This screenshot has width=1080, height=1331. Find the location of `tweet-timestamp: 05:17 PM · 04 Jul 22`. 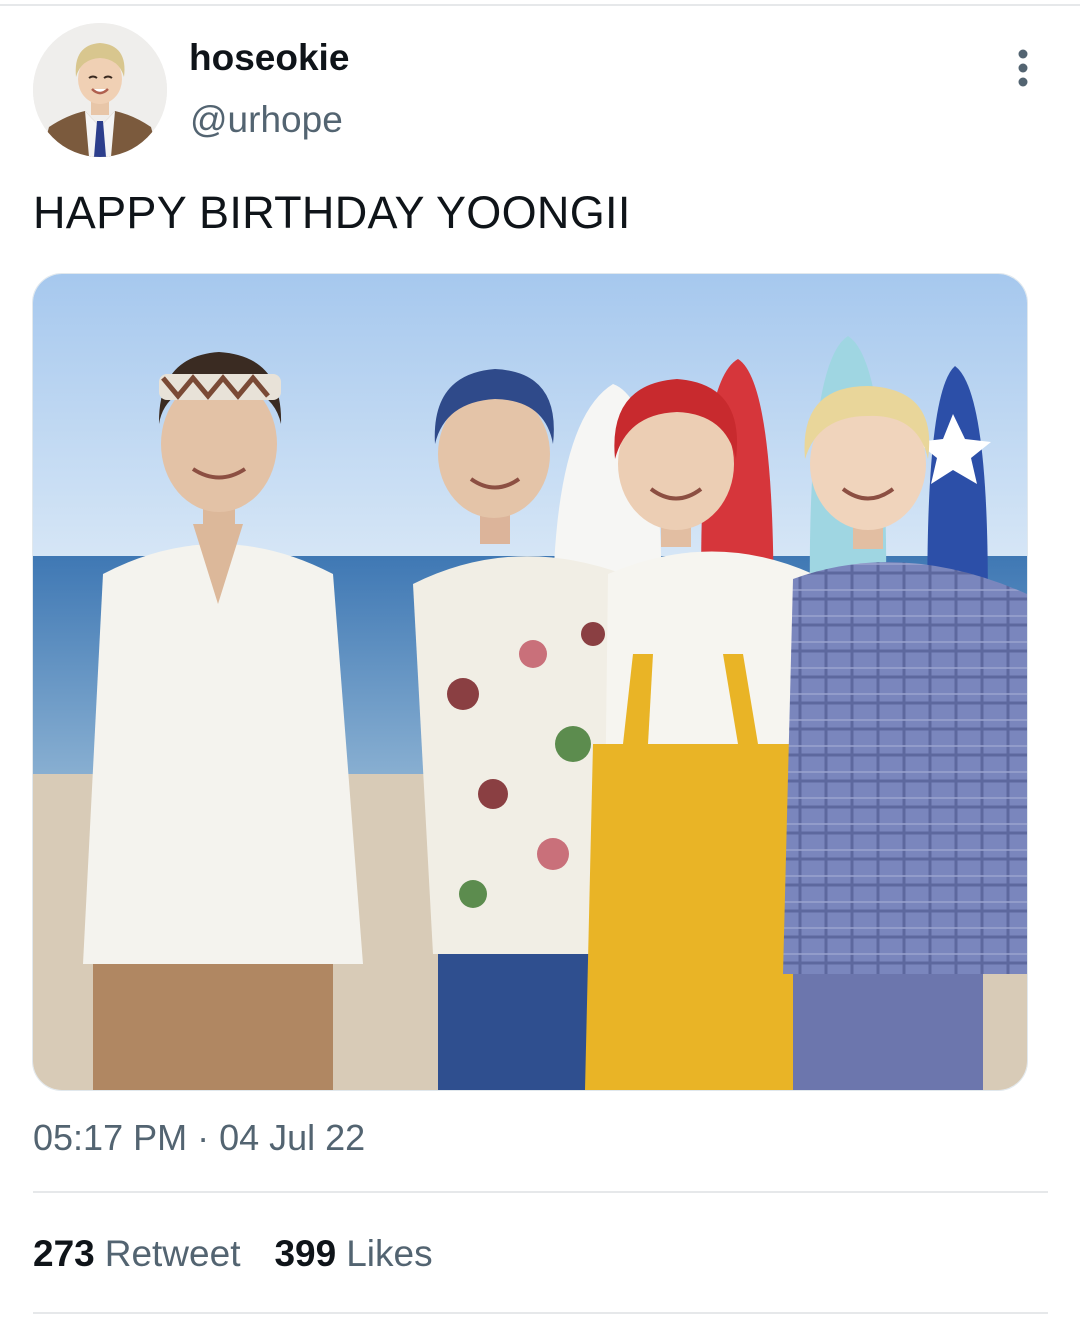

tweet-timestamp: 05:17 PM · 04 Jul 22 is located at coordinates (199, 1138).